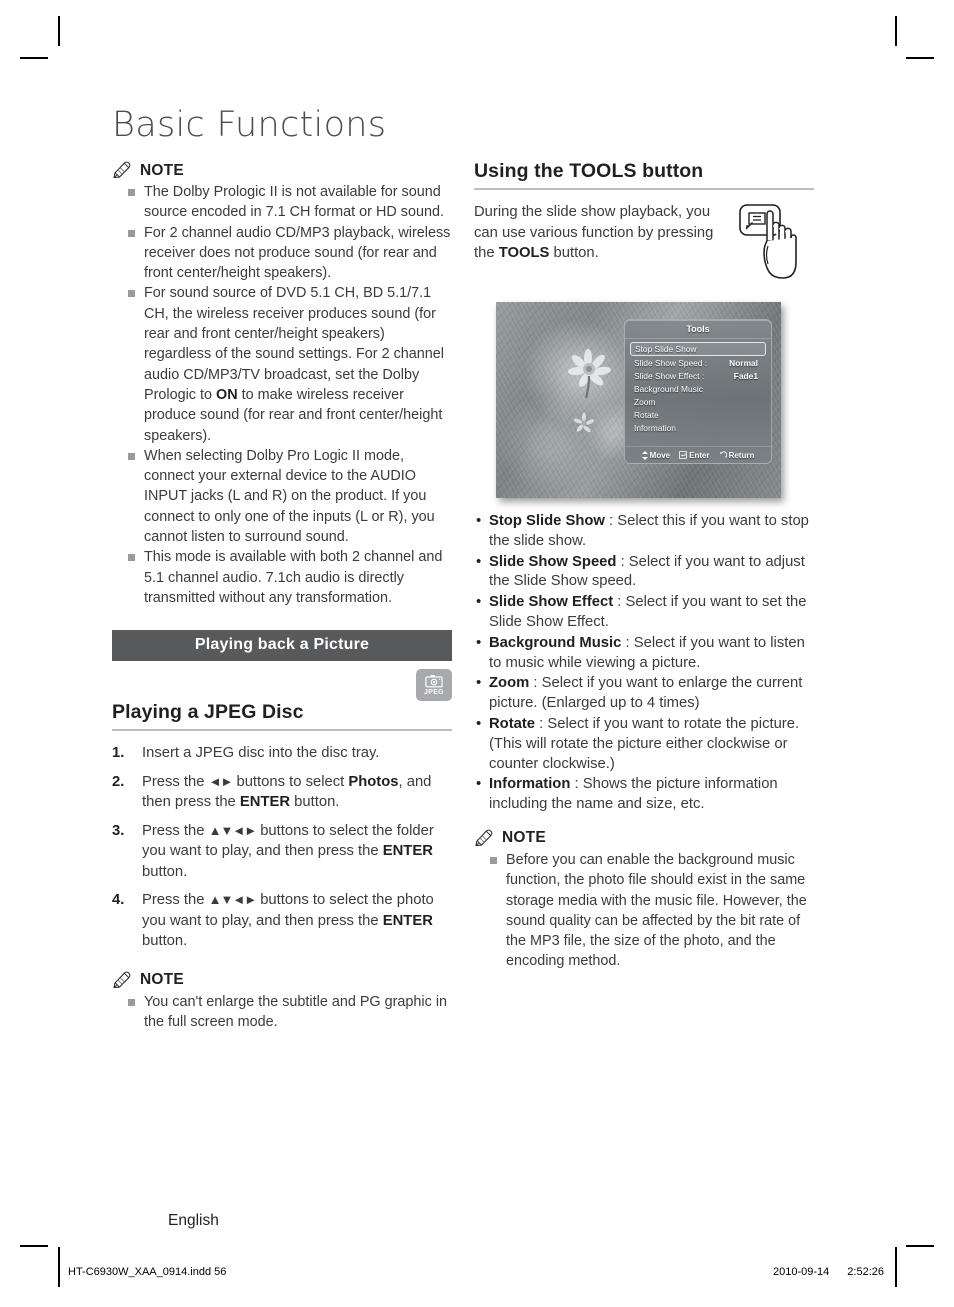 This screenshot has height=1307, width=954. Describe the element at coordinates (644, 455) in the screenshot. I see `up-down-arrow-icon` at that location.